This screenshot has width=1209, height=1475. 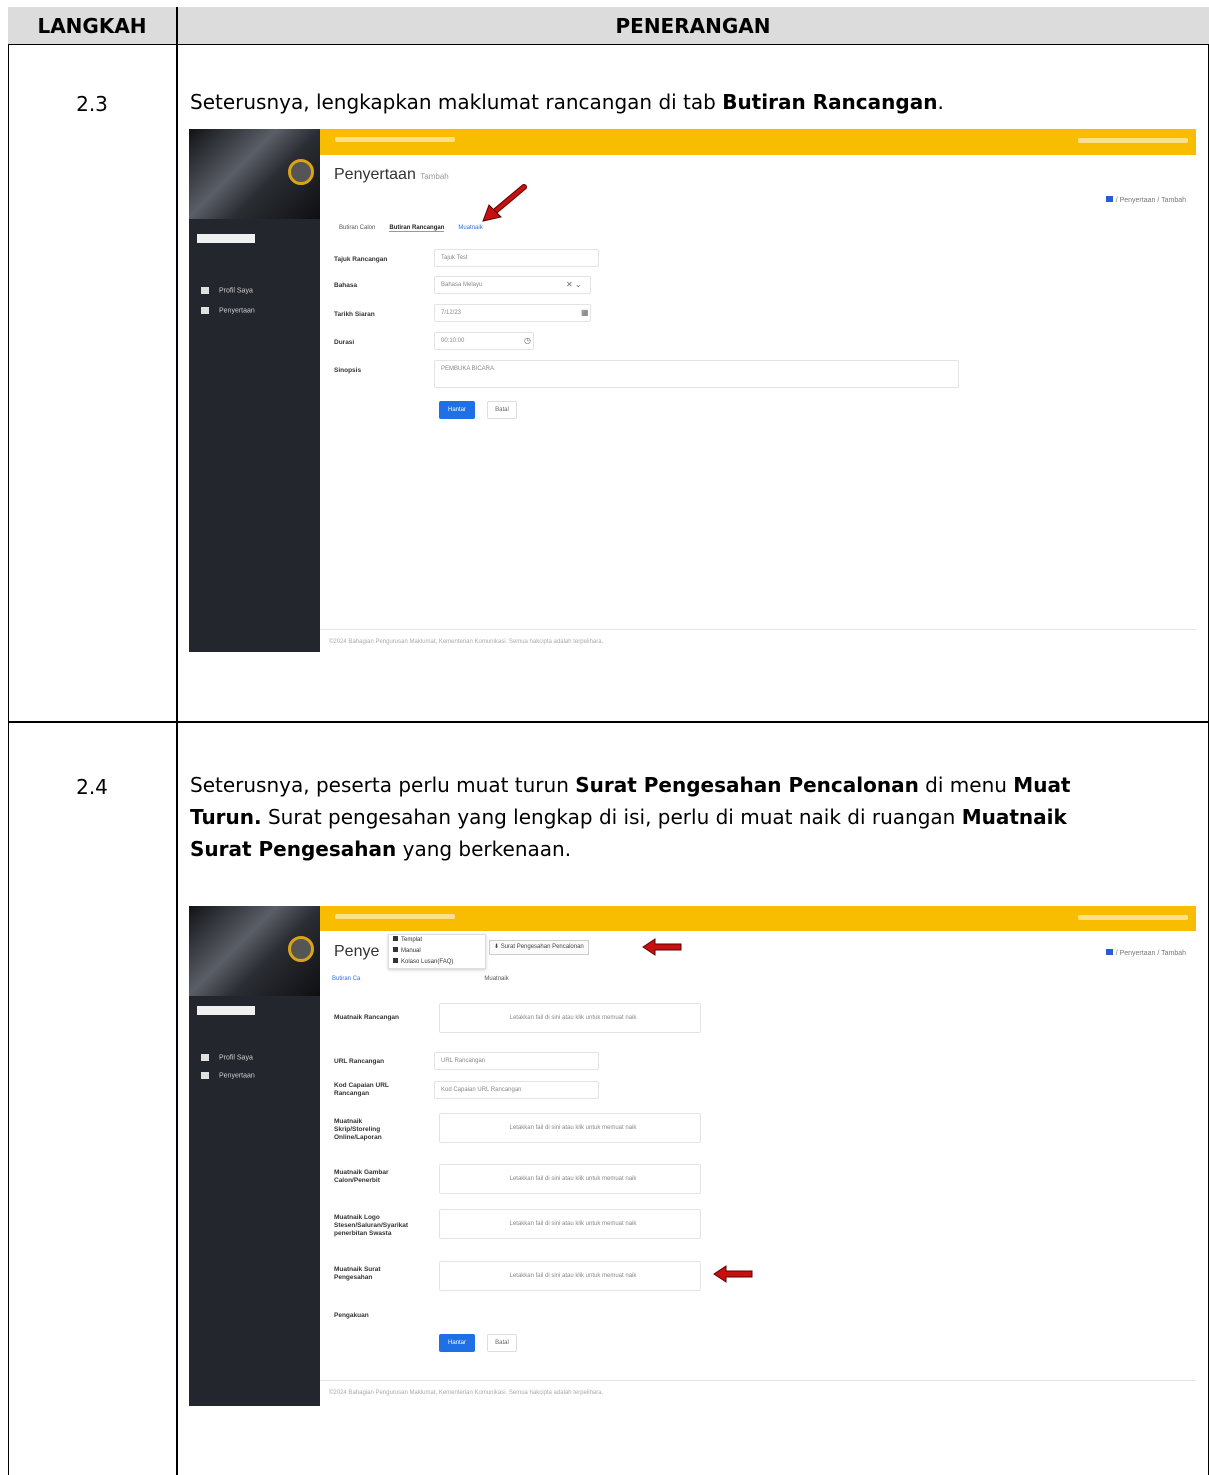 I want to click on sinopsis-textarea: PEMBUKA BICARA, so click(x=696, y=374).